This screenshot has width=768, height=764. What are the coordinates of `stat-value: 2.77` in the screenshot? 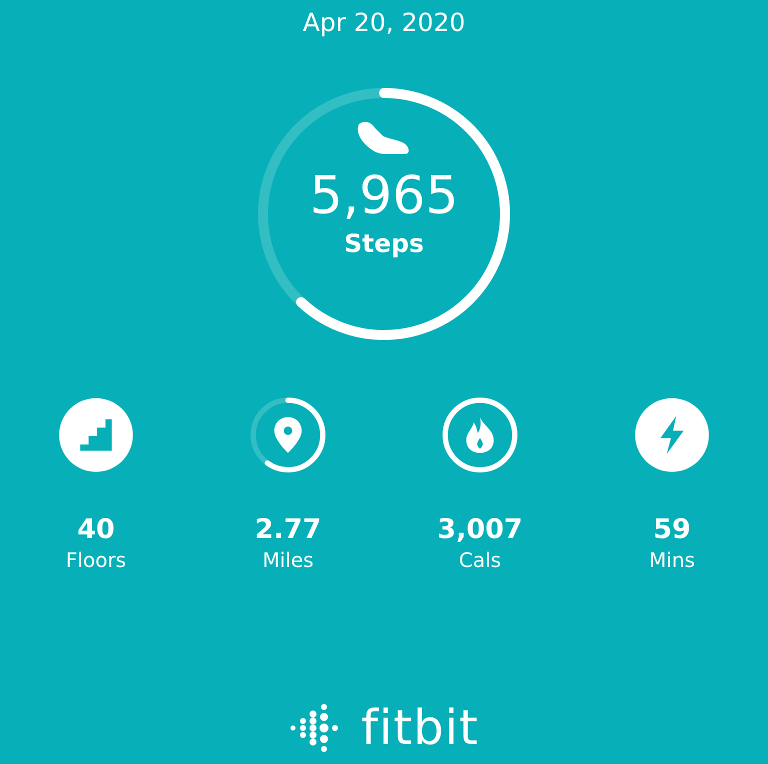 It's located at (288, 530).